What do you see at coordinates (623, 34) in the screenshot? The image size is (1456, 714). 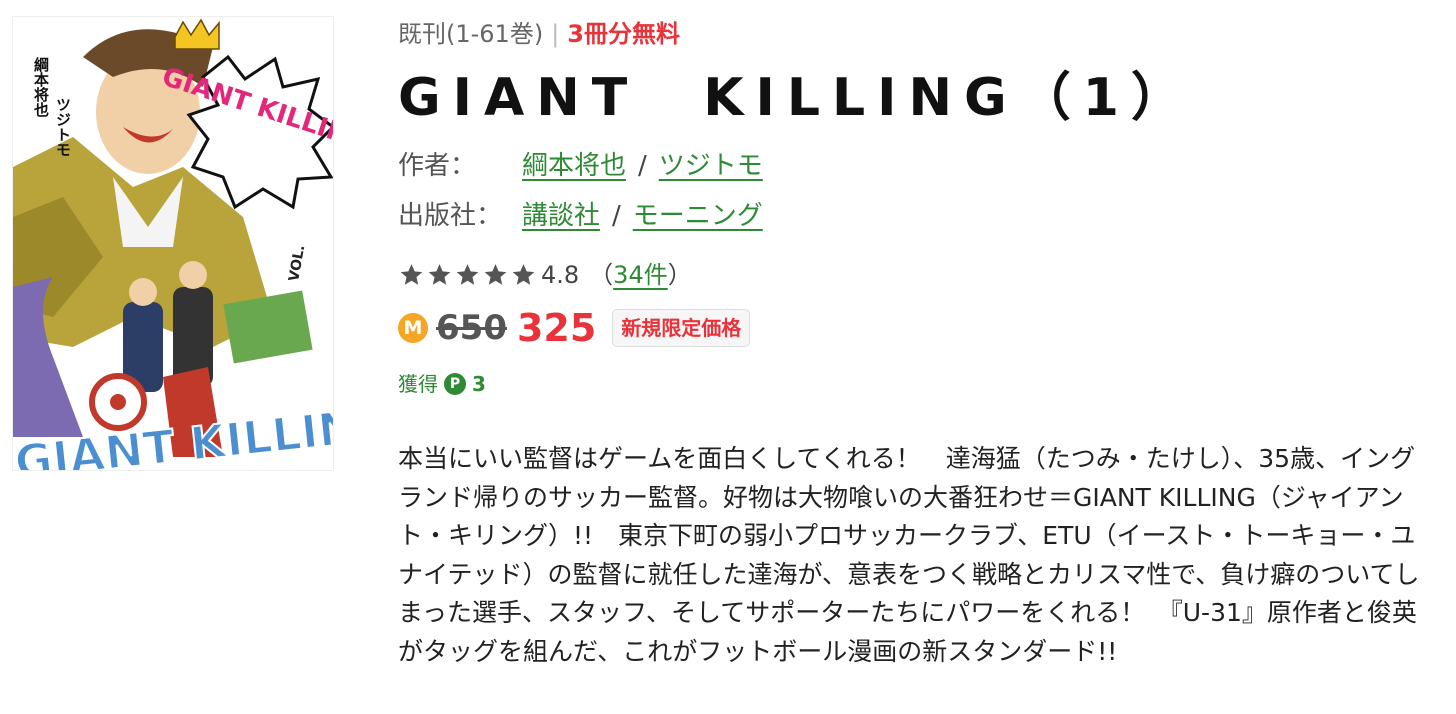 I see `free-volumes-badge: 3冊分無料` at bounding box center [623, 34].